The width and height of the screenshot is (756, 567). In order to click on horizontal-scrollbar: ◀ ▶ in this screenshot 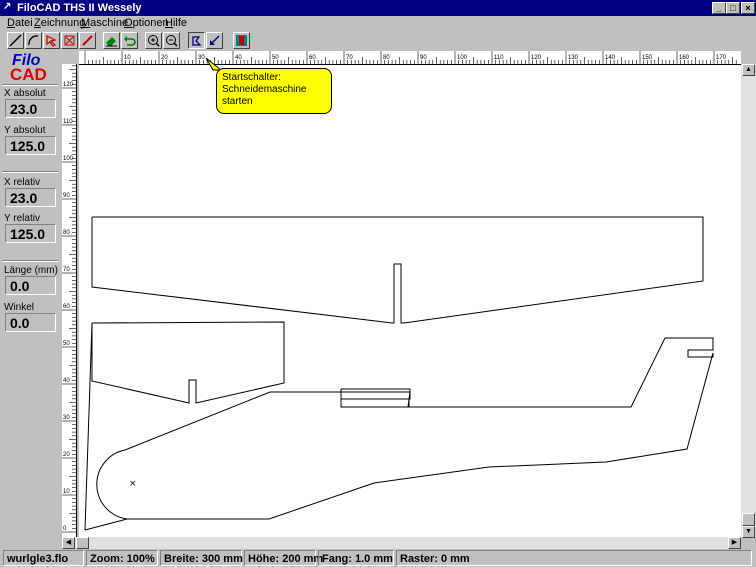, I will do `click(401, 543)`.